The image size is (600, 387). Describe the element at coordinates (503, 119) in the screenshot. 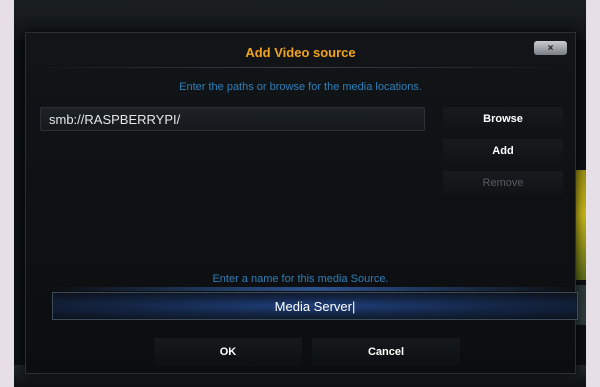

I see `browse-button: Browse` at that location.